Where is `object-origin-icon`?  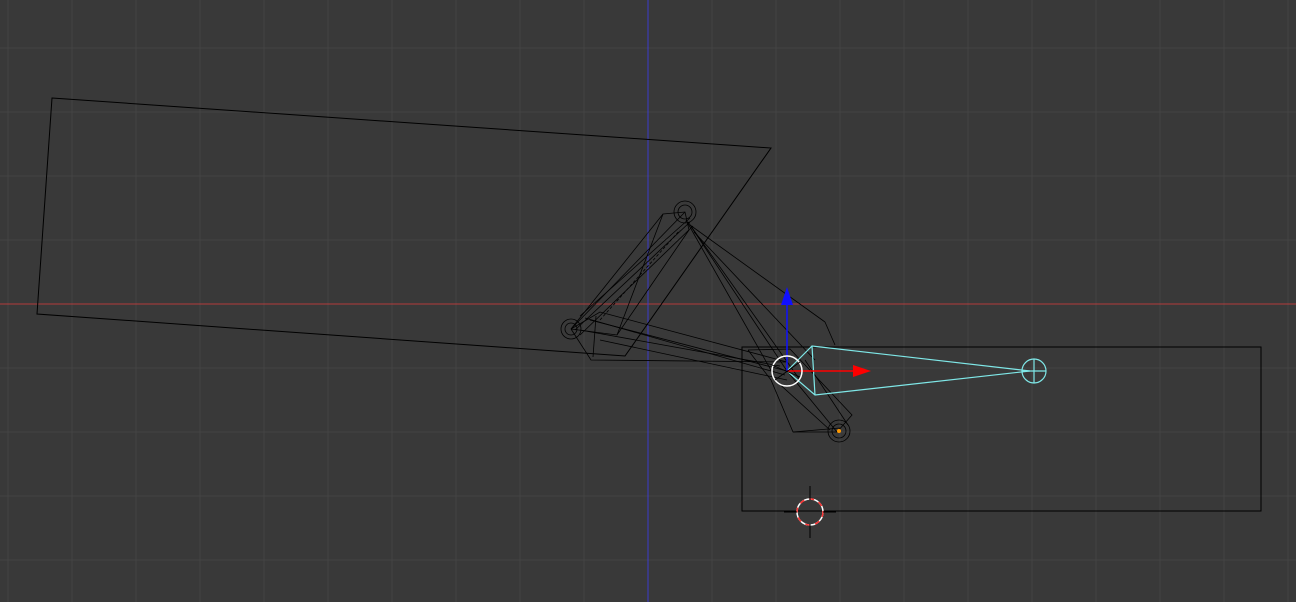 object-origin-icon is located at coordinates (839, 431).